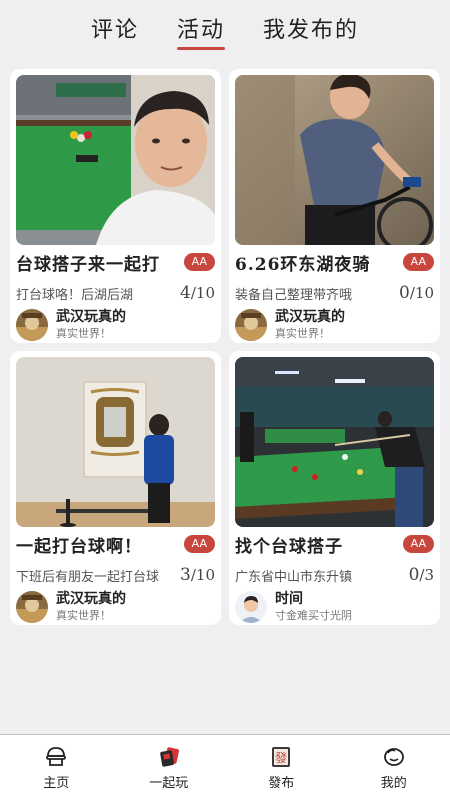  Describe the element at coordinates (115, 31) in the screenshot. I see `tab-comments: 评论` at that location.